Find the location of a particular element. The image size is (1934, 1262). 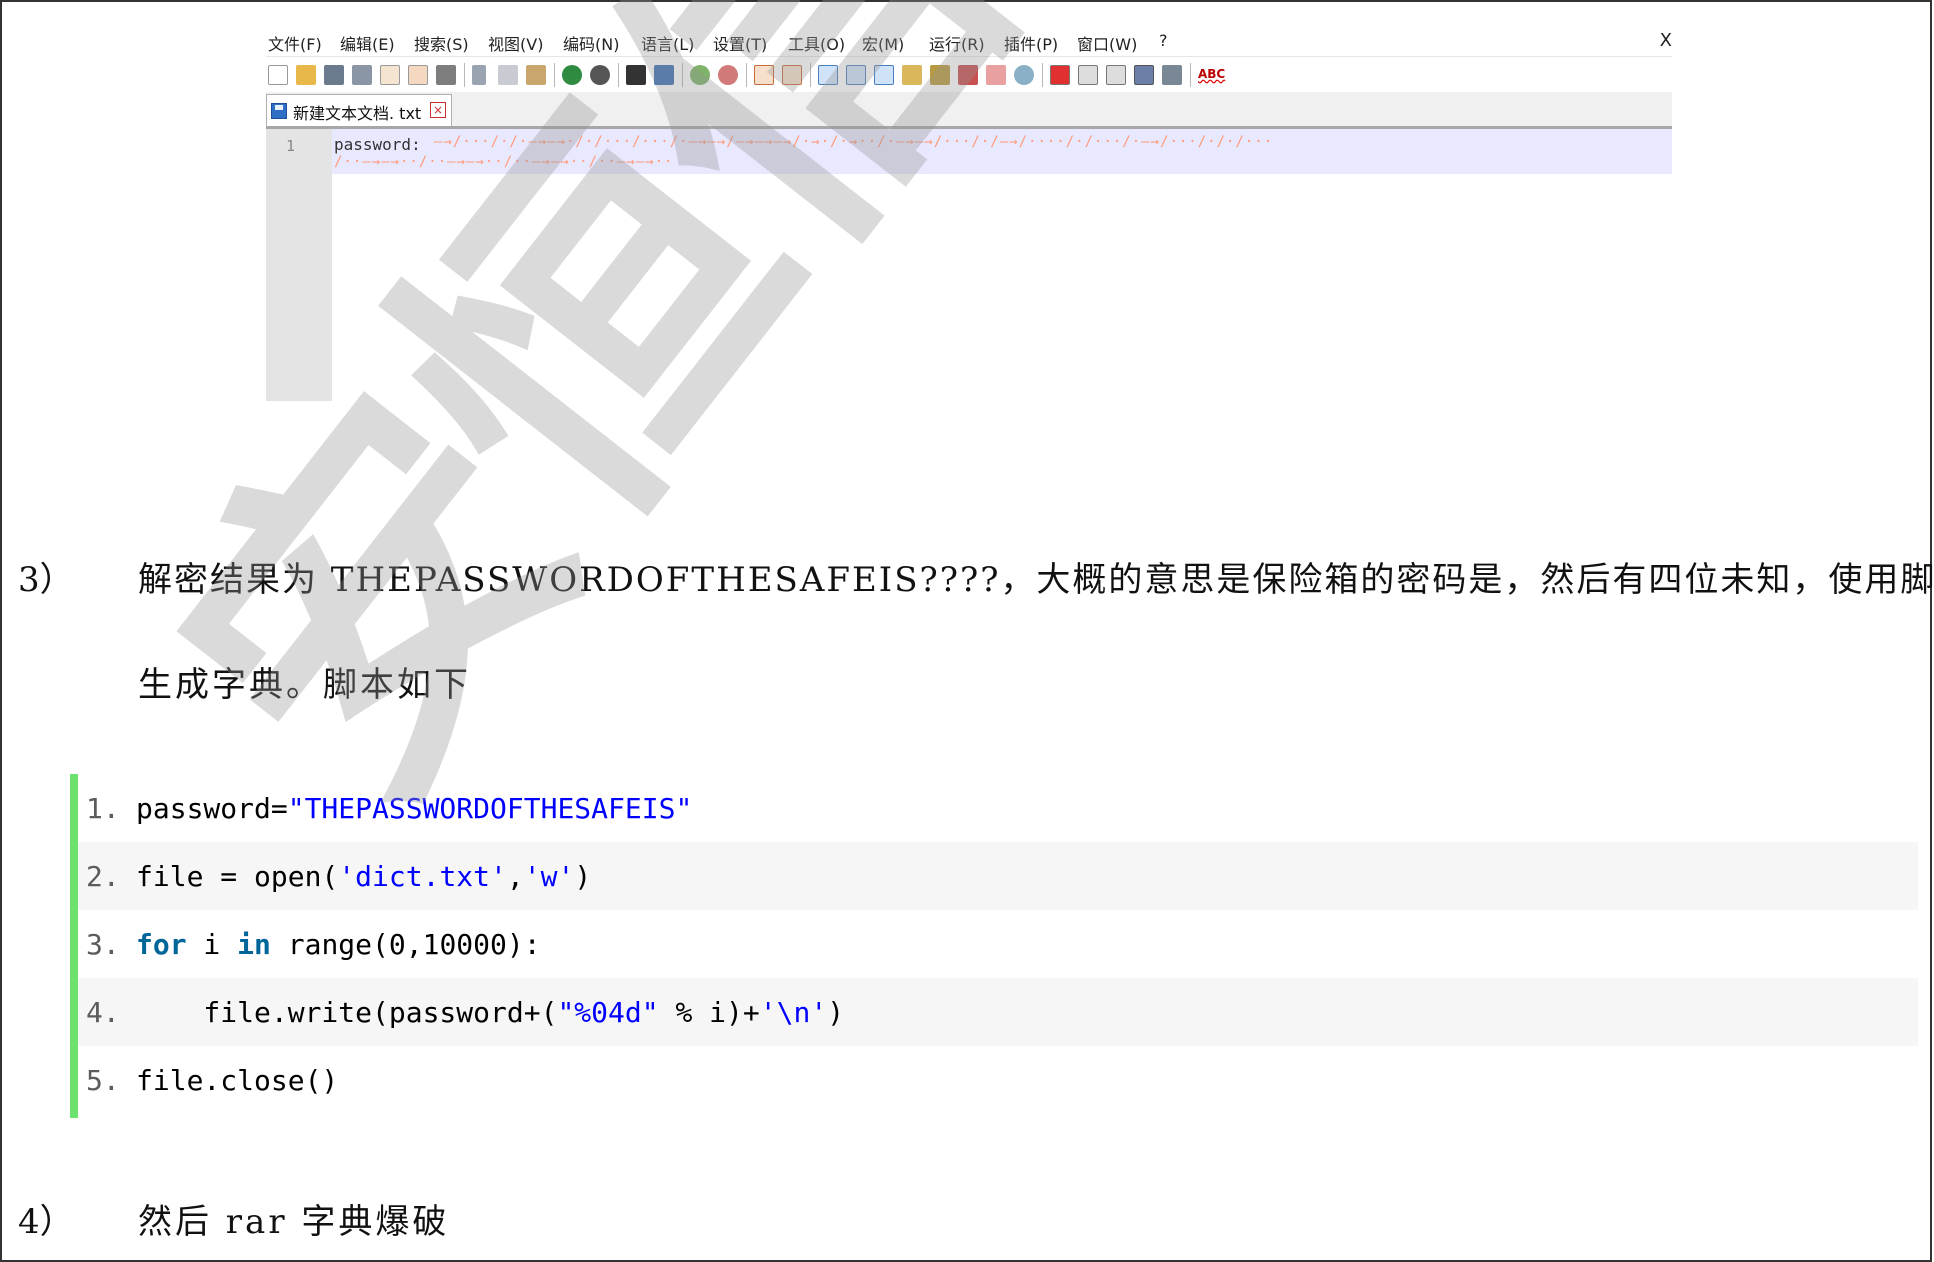

menu-language: 语言(L) is located at coordinates (667, 43).